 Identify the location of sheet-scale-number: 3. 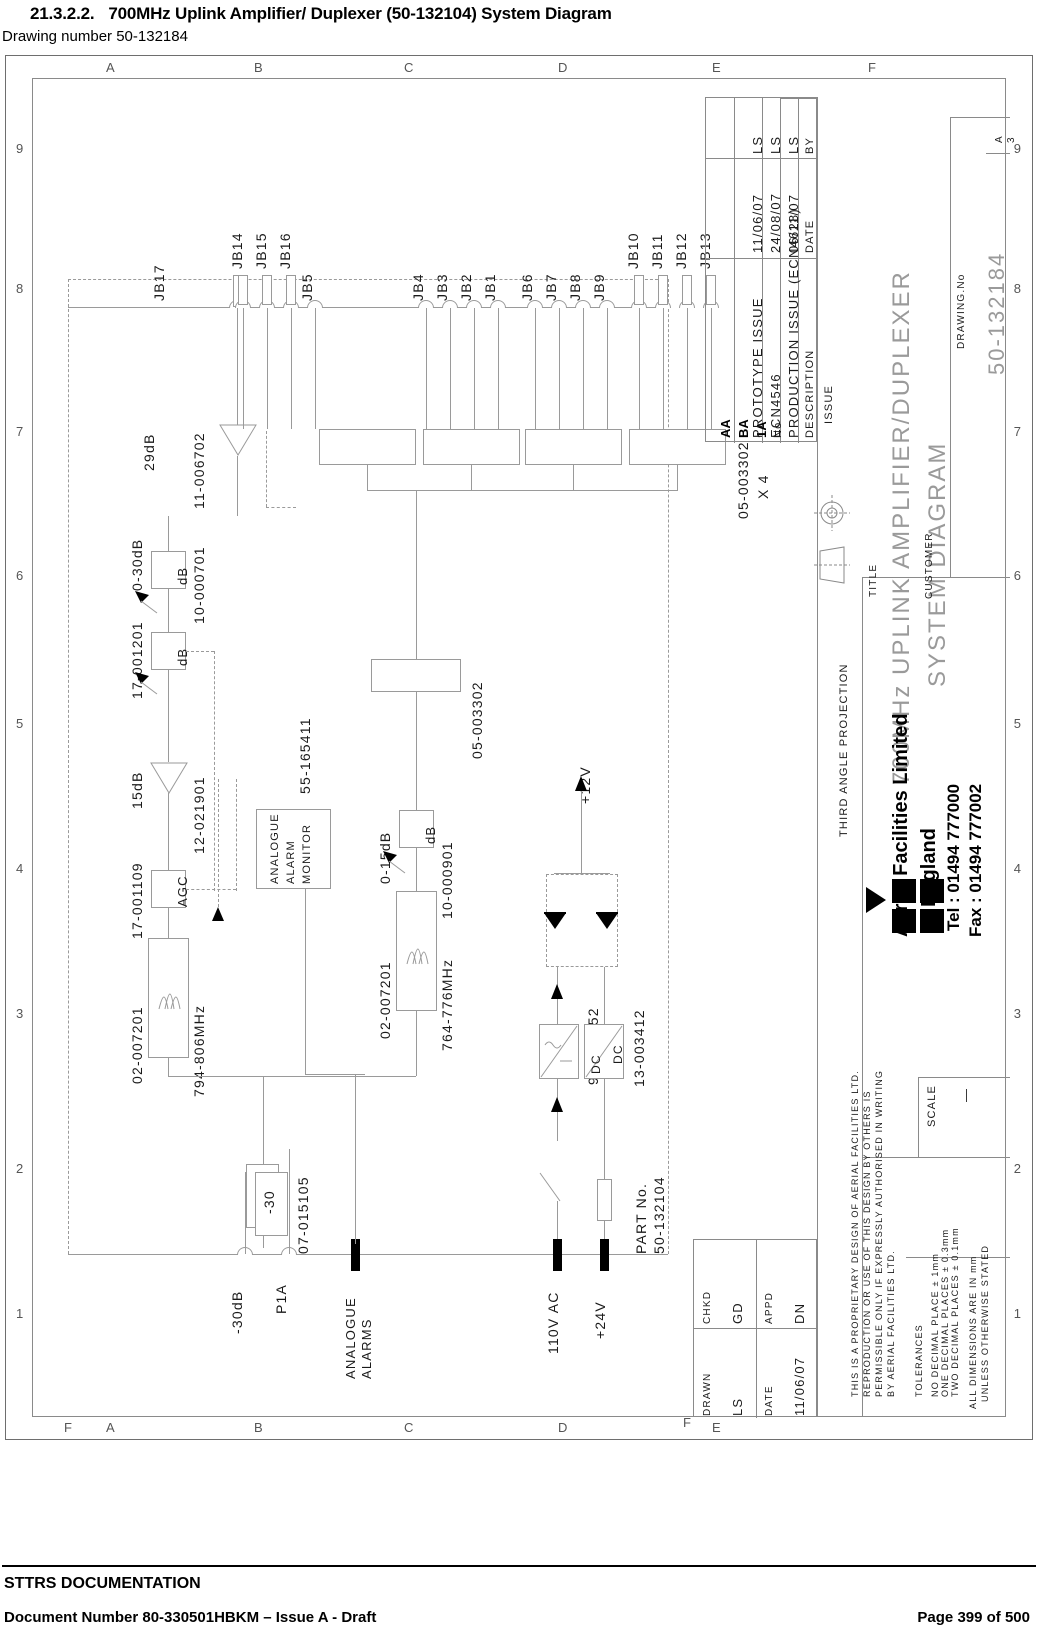
(1011, 139).